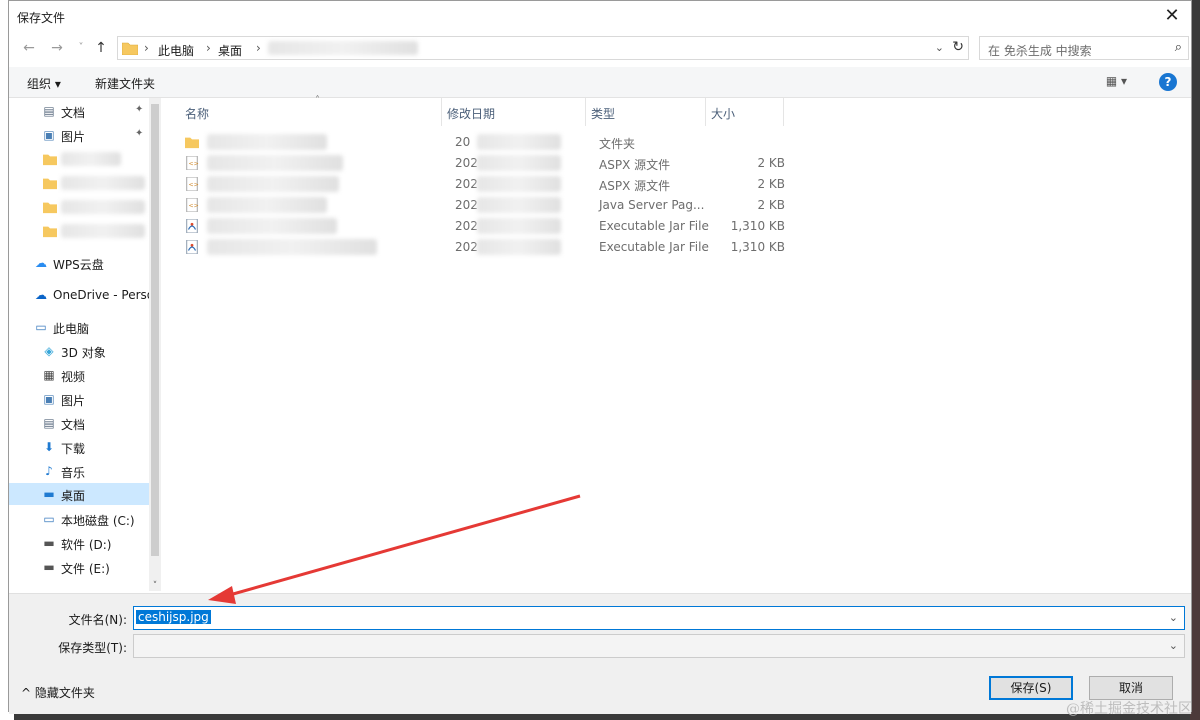 The height and width of the screenshot is (720, 1200). Describe the element at coordinates (659, 618) in the screenshot. I see `filename-input: ceshijsp.jpg ⌄` at that location.